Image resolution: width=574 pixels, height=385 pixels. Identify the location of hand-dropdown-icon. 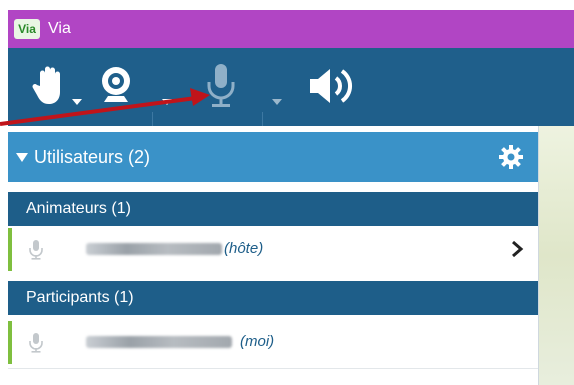
(77, 102).